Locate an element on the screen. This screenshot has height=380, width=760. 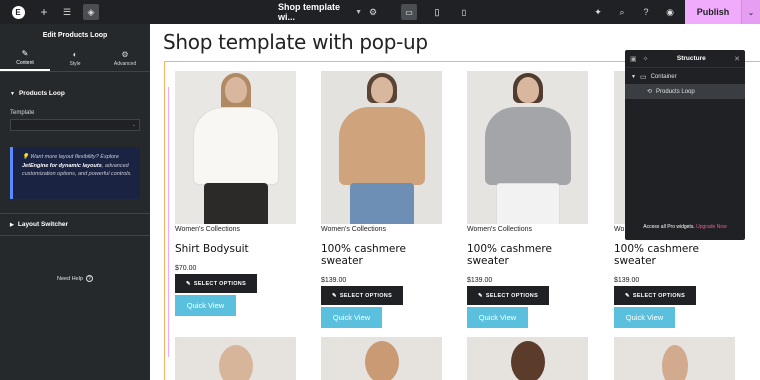
structure-item-label: Products Loop is located at coordinates (675, 91).